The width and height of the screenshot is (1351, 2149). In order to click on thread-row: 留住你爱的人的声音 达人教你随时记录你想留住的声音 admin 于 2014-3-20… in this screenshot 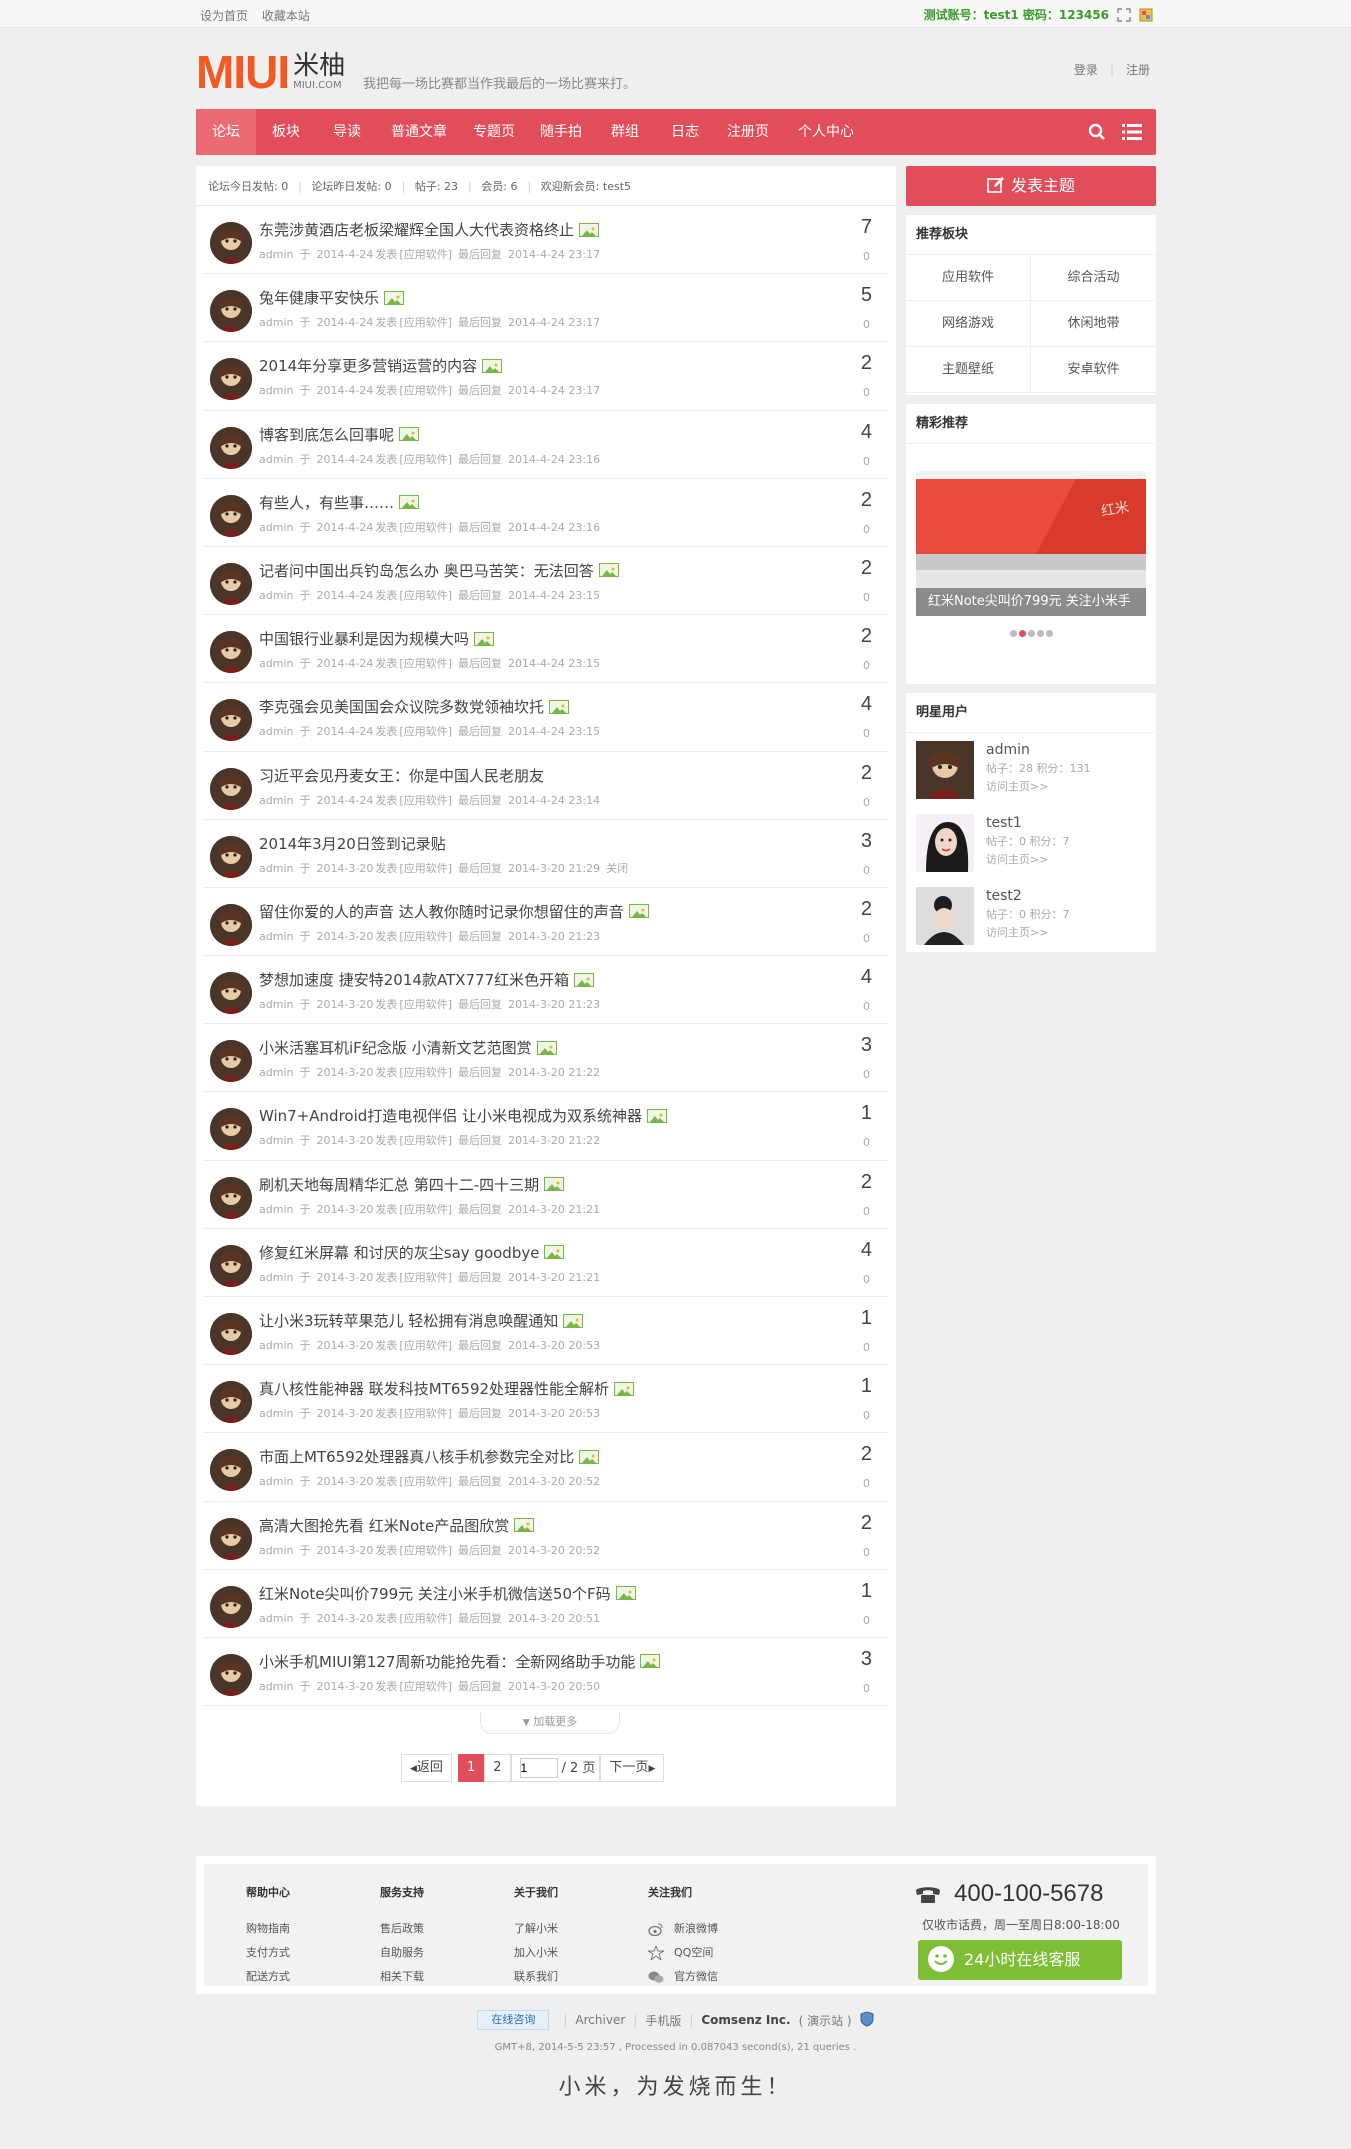, I will do `click(546, 922)`.